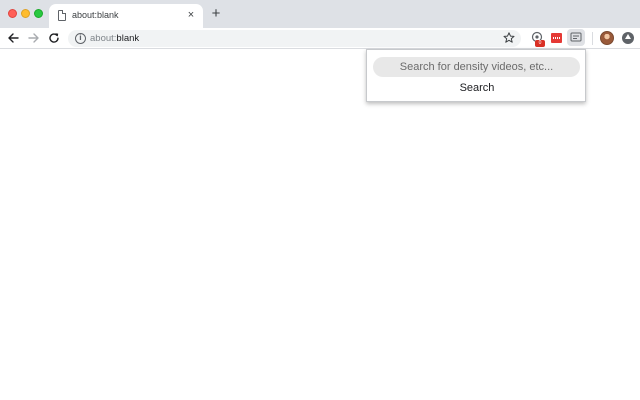 The height and width of the screenshot is (400, 640). I want to click on page-icon, so click(62, 15).